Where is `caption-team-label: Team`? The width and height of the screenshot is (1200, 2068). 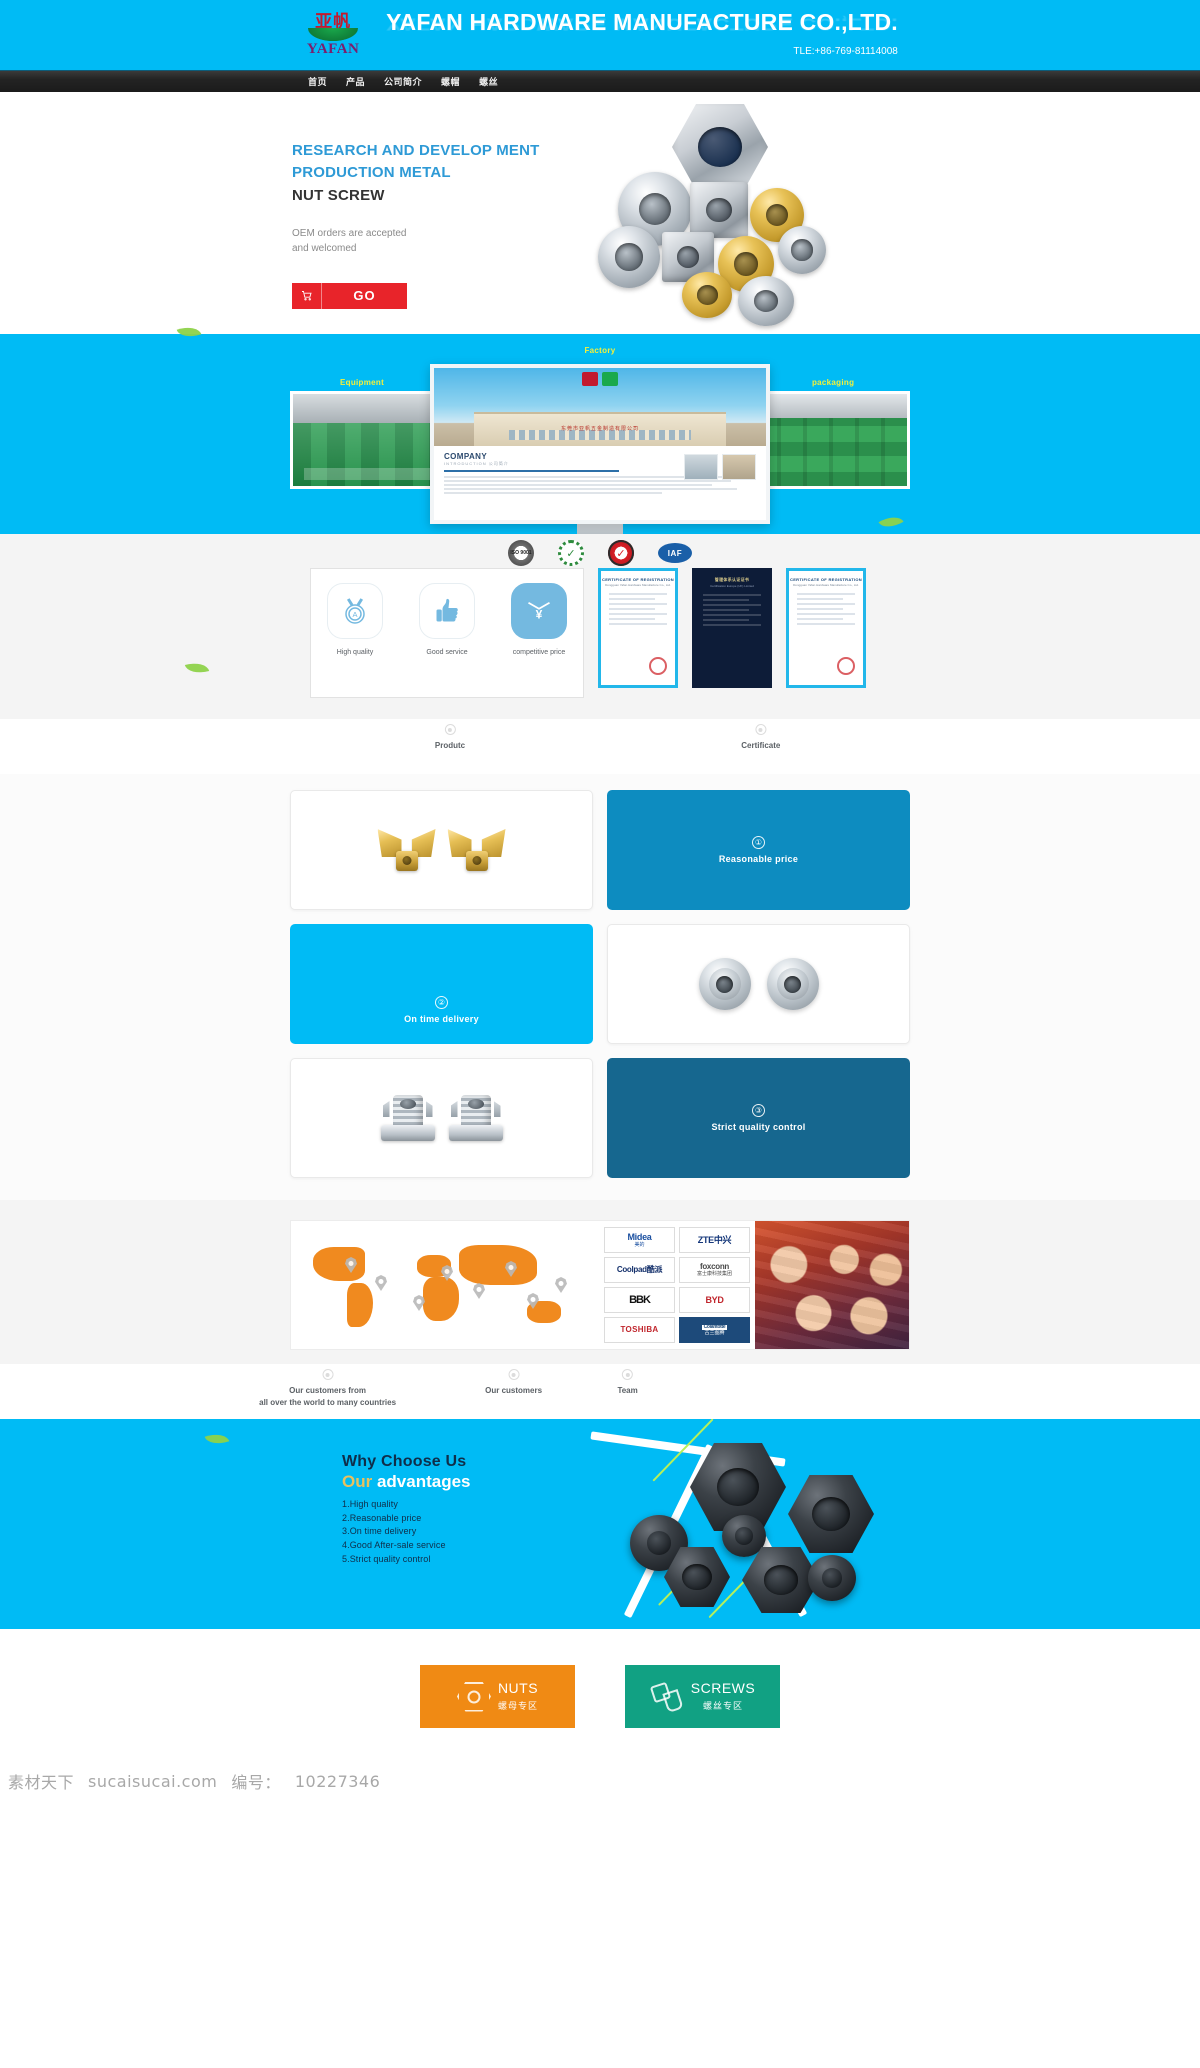 caption-team-label: Team is located at coordinates (627, 1390).